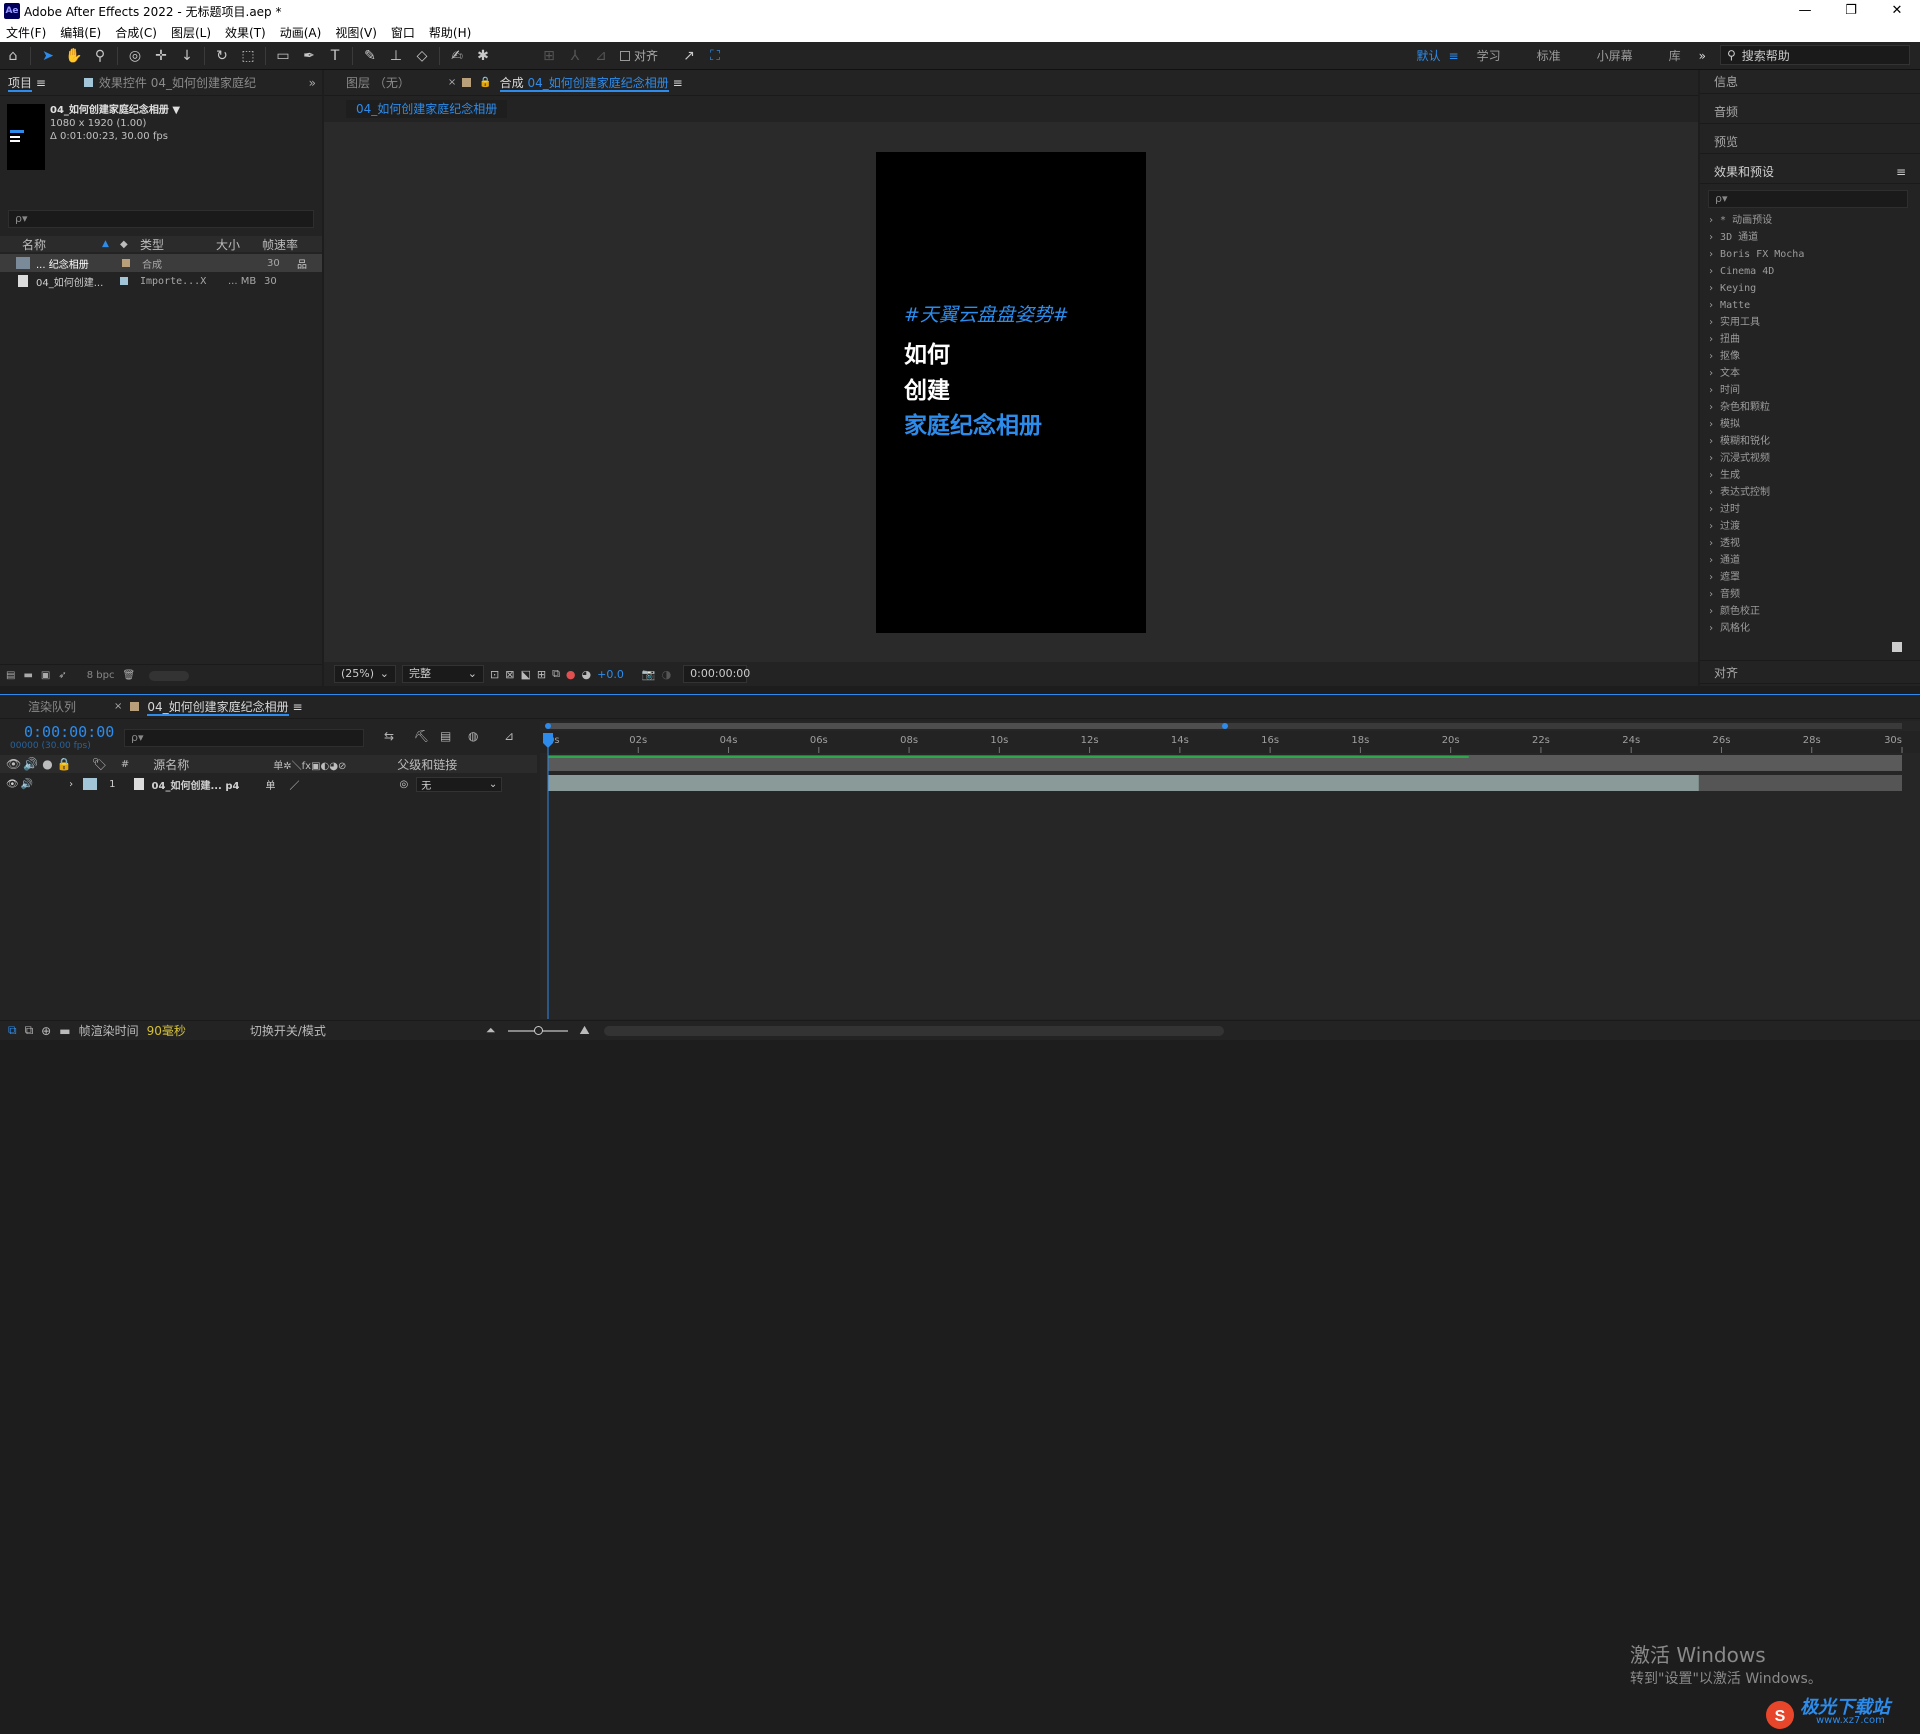 This screenshot has height=1734, width=1920. Describe the element at coordinates (136, 32) in the screenshot. I see `menu-composition: 合成(C)` at that location.